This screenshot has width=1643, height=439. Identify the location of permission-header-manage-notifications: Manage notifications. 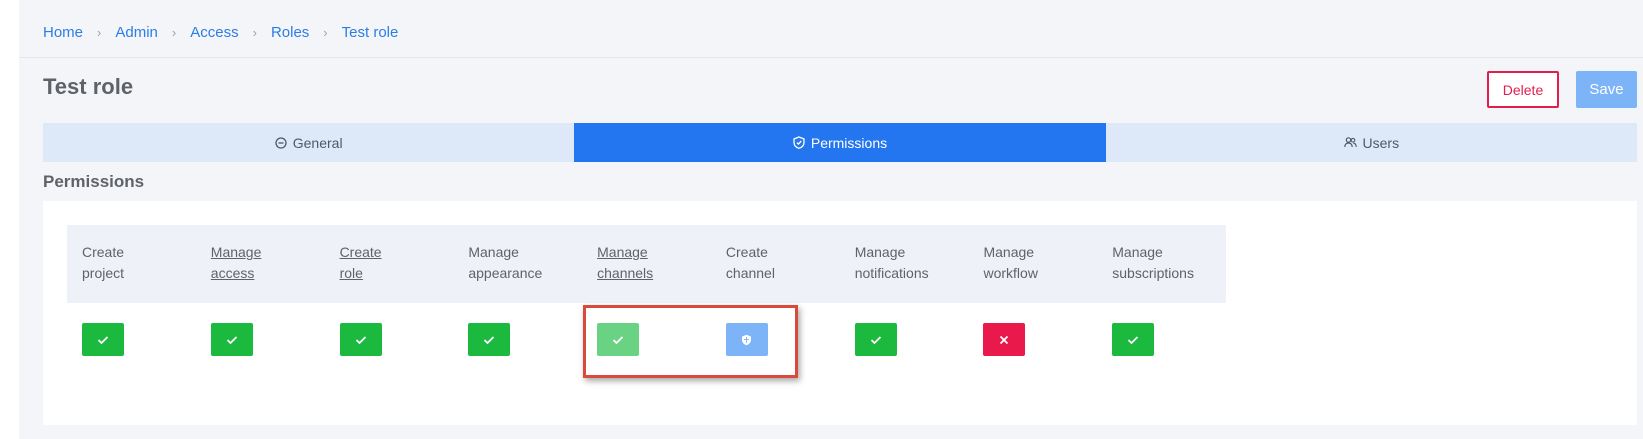
(891, 262).